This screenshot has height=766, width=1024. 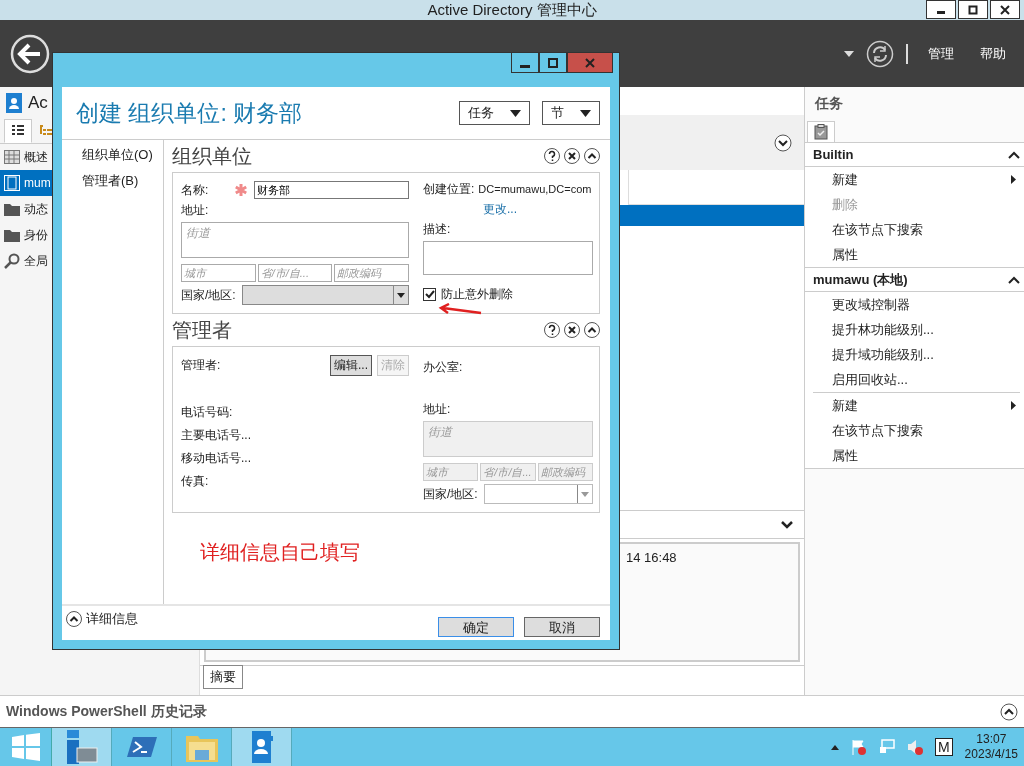 What do you see at coordinates (437, 229) in the screenshot?
I see `field-label: 描述:` at bounding box center [437, 229].